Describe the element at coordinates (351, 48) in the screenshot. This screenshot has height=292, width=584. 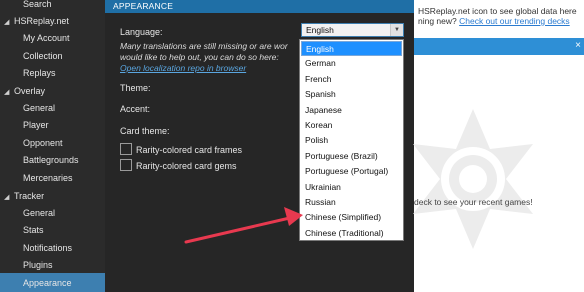
I see `language-option: English` at that location.